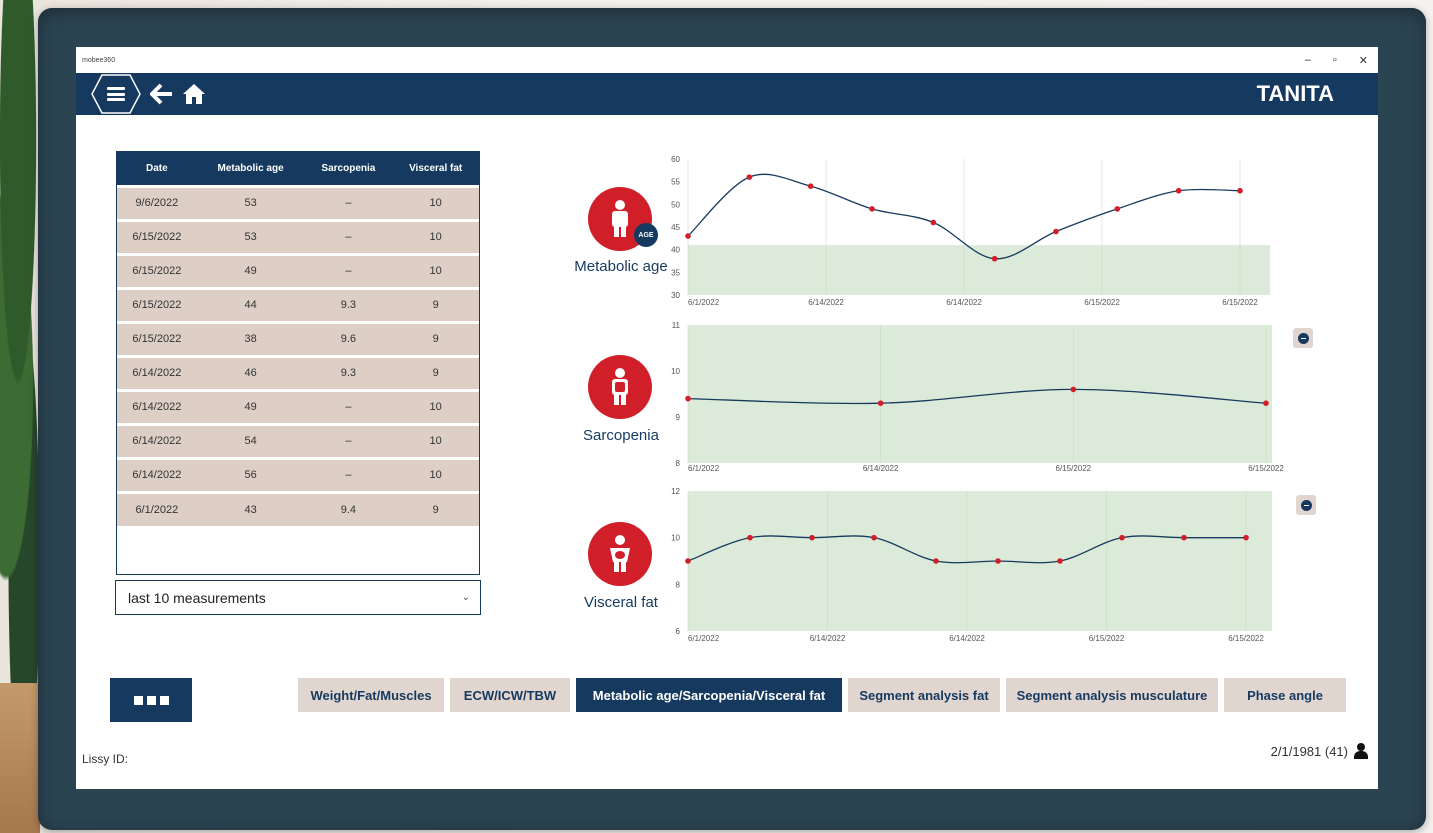 This screenshot has width=1433, height=833. What do you see at coordinates (371, 695) in the screenshot?
I see `tab-weight-fat-muscles: Weight/Fat/Muscles` at bounding box center [371, 695].